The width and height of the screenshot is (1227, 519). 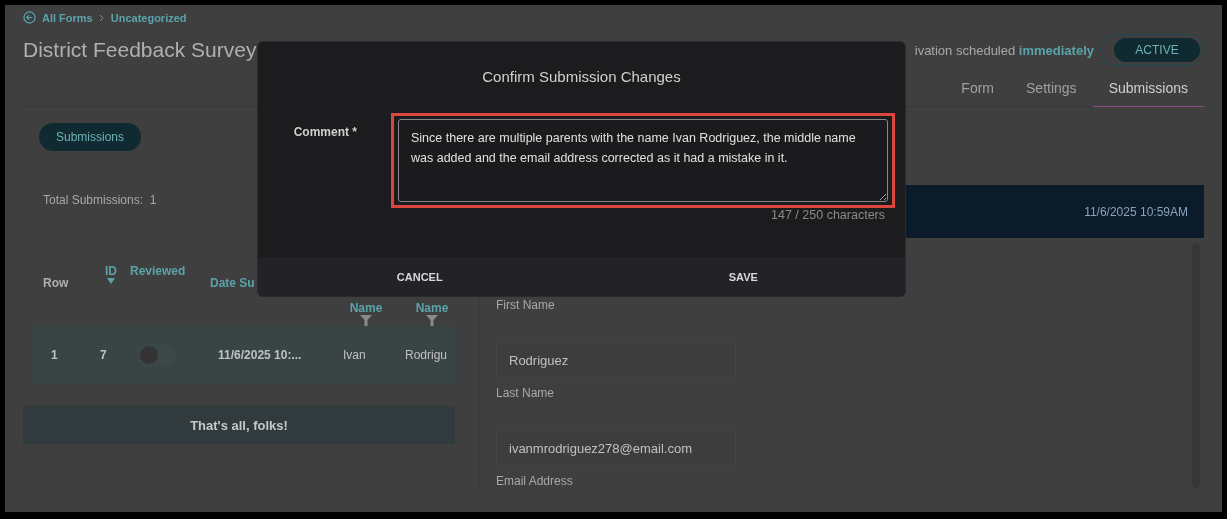 What do you see at coordinates (325, 132) in the screenshot?
I see `comment-label: Comment *` at bounding box center [325, 132].